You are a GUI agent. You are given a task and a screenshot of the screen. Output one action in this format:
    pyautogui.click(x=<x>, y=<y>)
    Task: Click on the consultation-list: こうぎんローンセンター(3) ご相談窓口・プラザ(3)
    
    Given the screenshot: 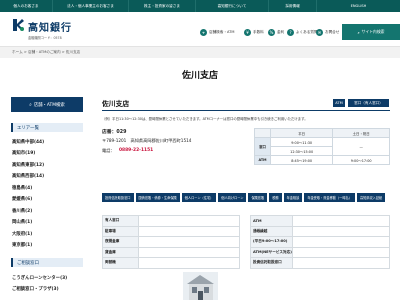 What is the action you would take?
    pyautogui.click(x=48, y=283)
    